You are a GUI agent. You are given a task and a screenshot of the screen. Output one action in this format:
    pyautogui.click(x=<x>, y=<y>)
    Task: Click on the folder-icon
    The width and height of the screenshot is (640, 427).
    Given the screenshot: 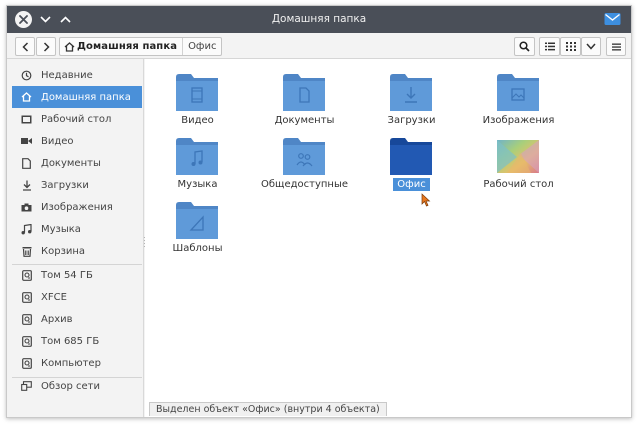 What is the action you would take?
    pyautogui.click(x=411, y=156)
    